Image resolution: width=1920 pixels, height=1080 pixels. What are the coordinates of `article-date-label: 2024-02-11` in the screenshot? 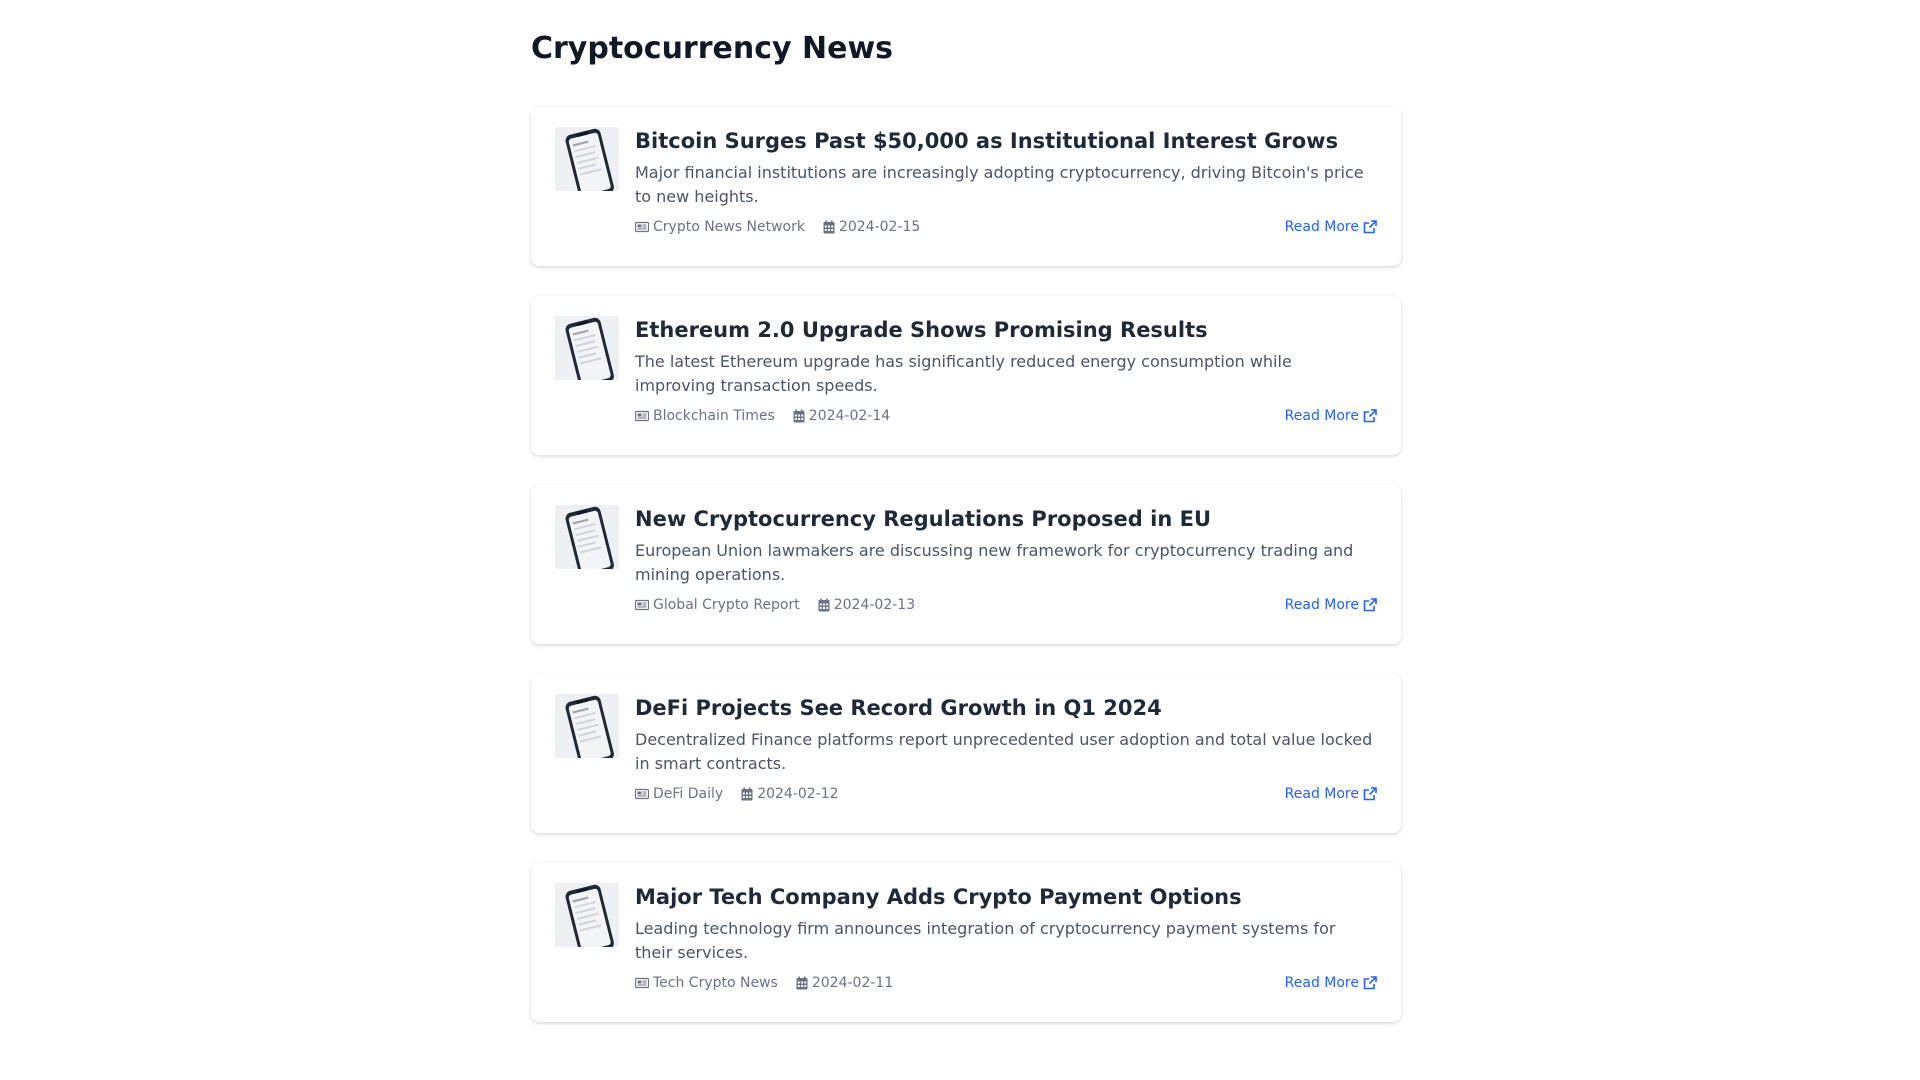 It's located at (852, 983).